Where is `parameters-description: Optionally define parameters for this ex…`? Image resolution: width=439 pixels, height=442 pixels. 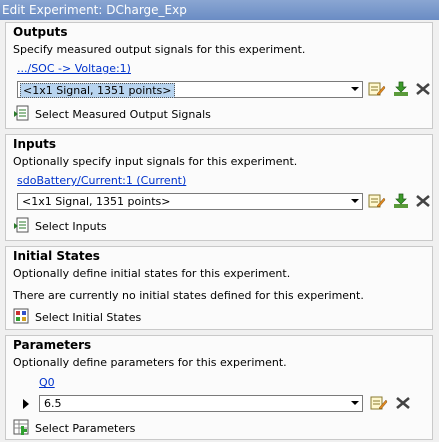
parameters-description: Optionally define parameters for this ex… is located at coordinates (150, 362).